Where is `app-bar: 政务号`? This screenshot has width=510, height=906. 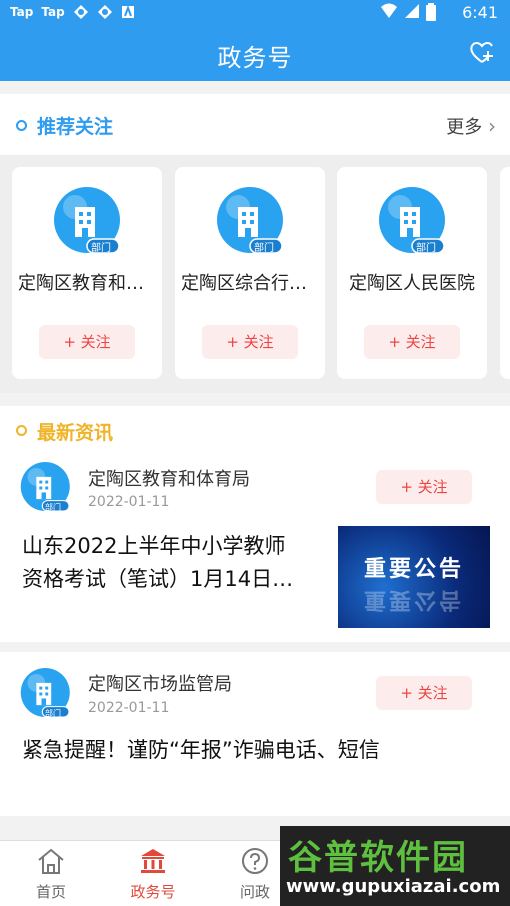 app-bar: 政务号 is located at coordinates (255, 53).